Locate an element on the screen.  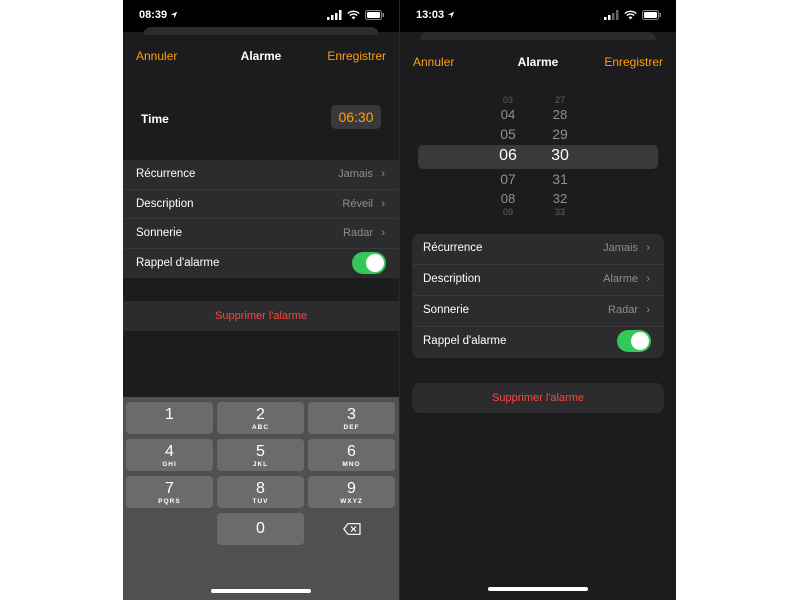
wifi-icon is located at coordinates (353, 15).